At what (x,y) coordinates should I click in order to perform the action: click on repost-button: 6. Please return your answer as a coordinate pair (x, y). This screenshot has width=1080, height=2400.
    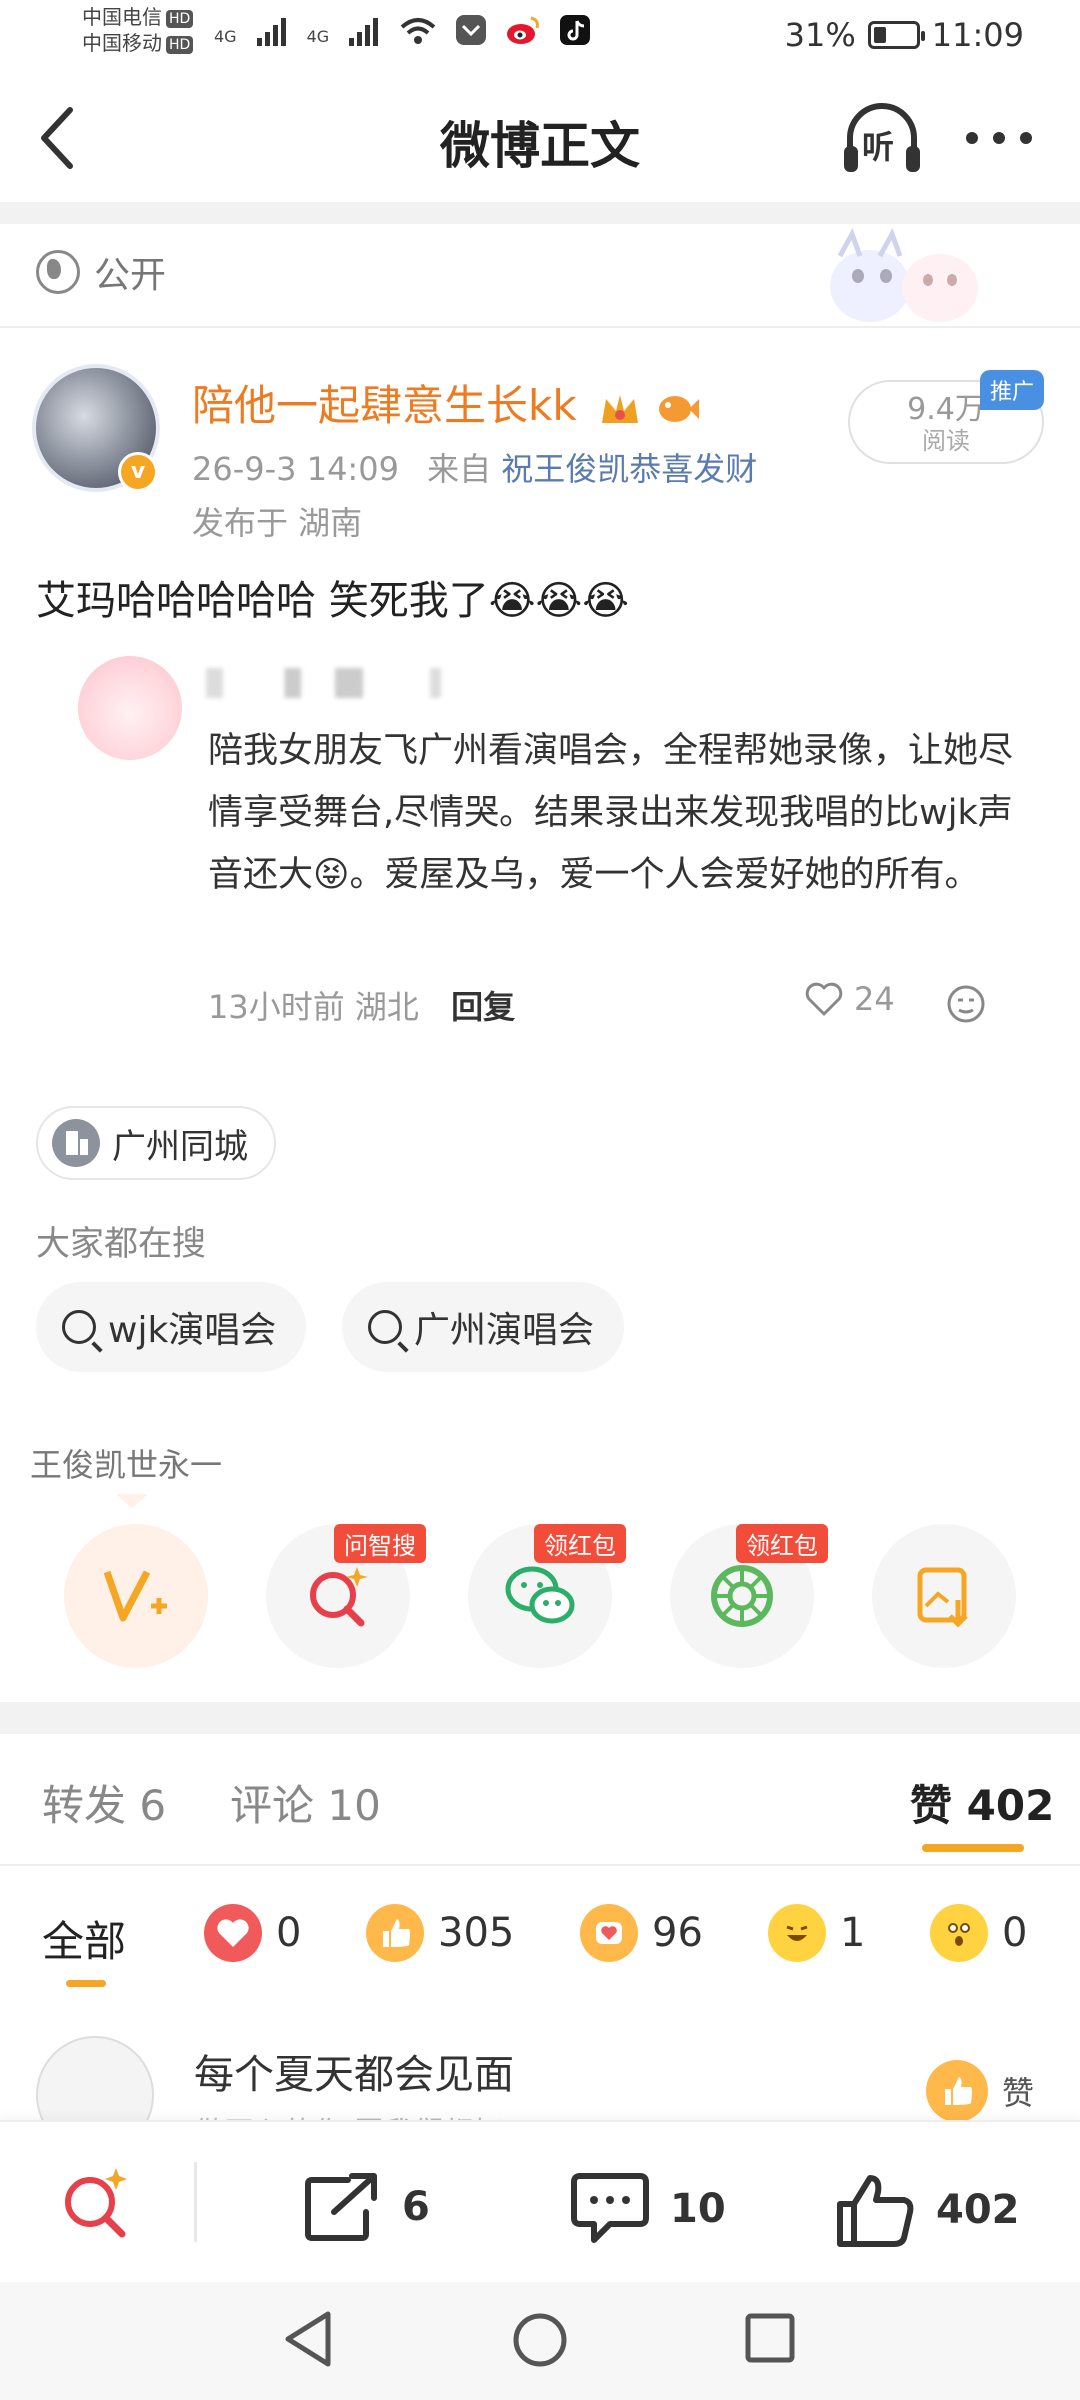
    Looking at the image, I should click on (367, 2207).